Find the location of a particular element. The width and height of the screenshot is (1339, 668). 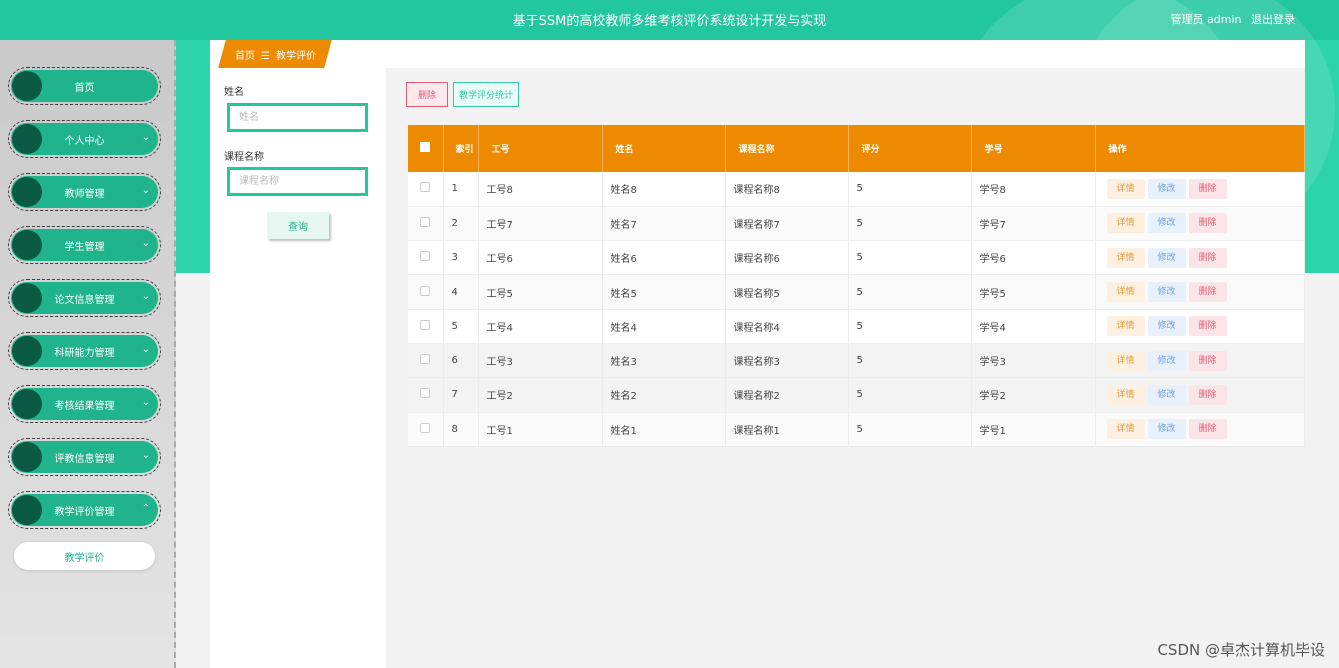

sidebar-item-label: 教师管理 is located at coordinates (84, 194).